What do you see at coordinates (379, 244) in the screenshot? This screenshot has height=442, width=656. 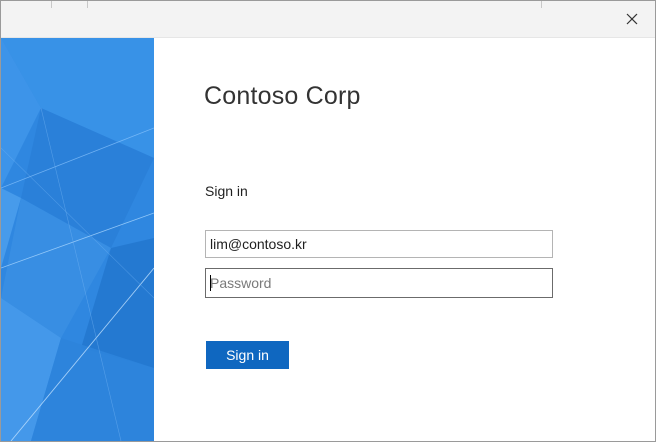 I see `email-field` at bounding box center [379, 244].